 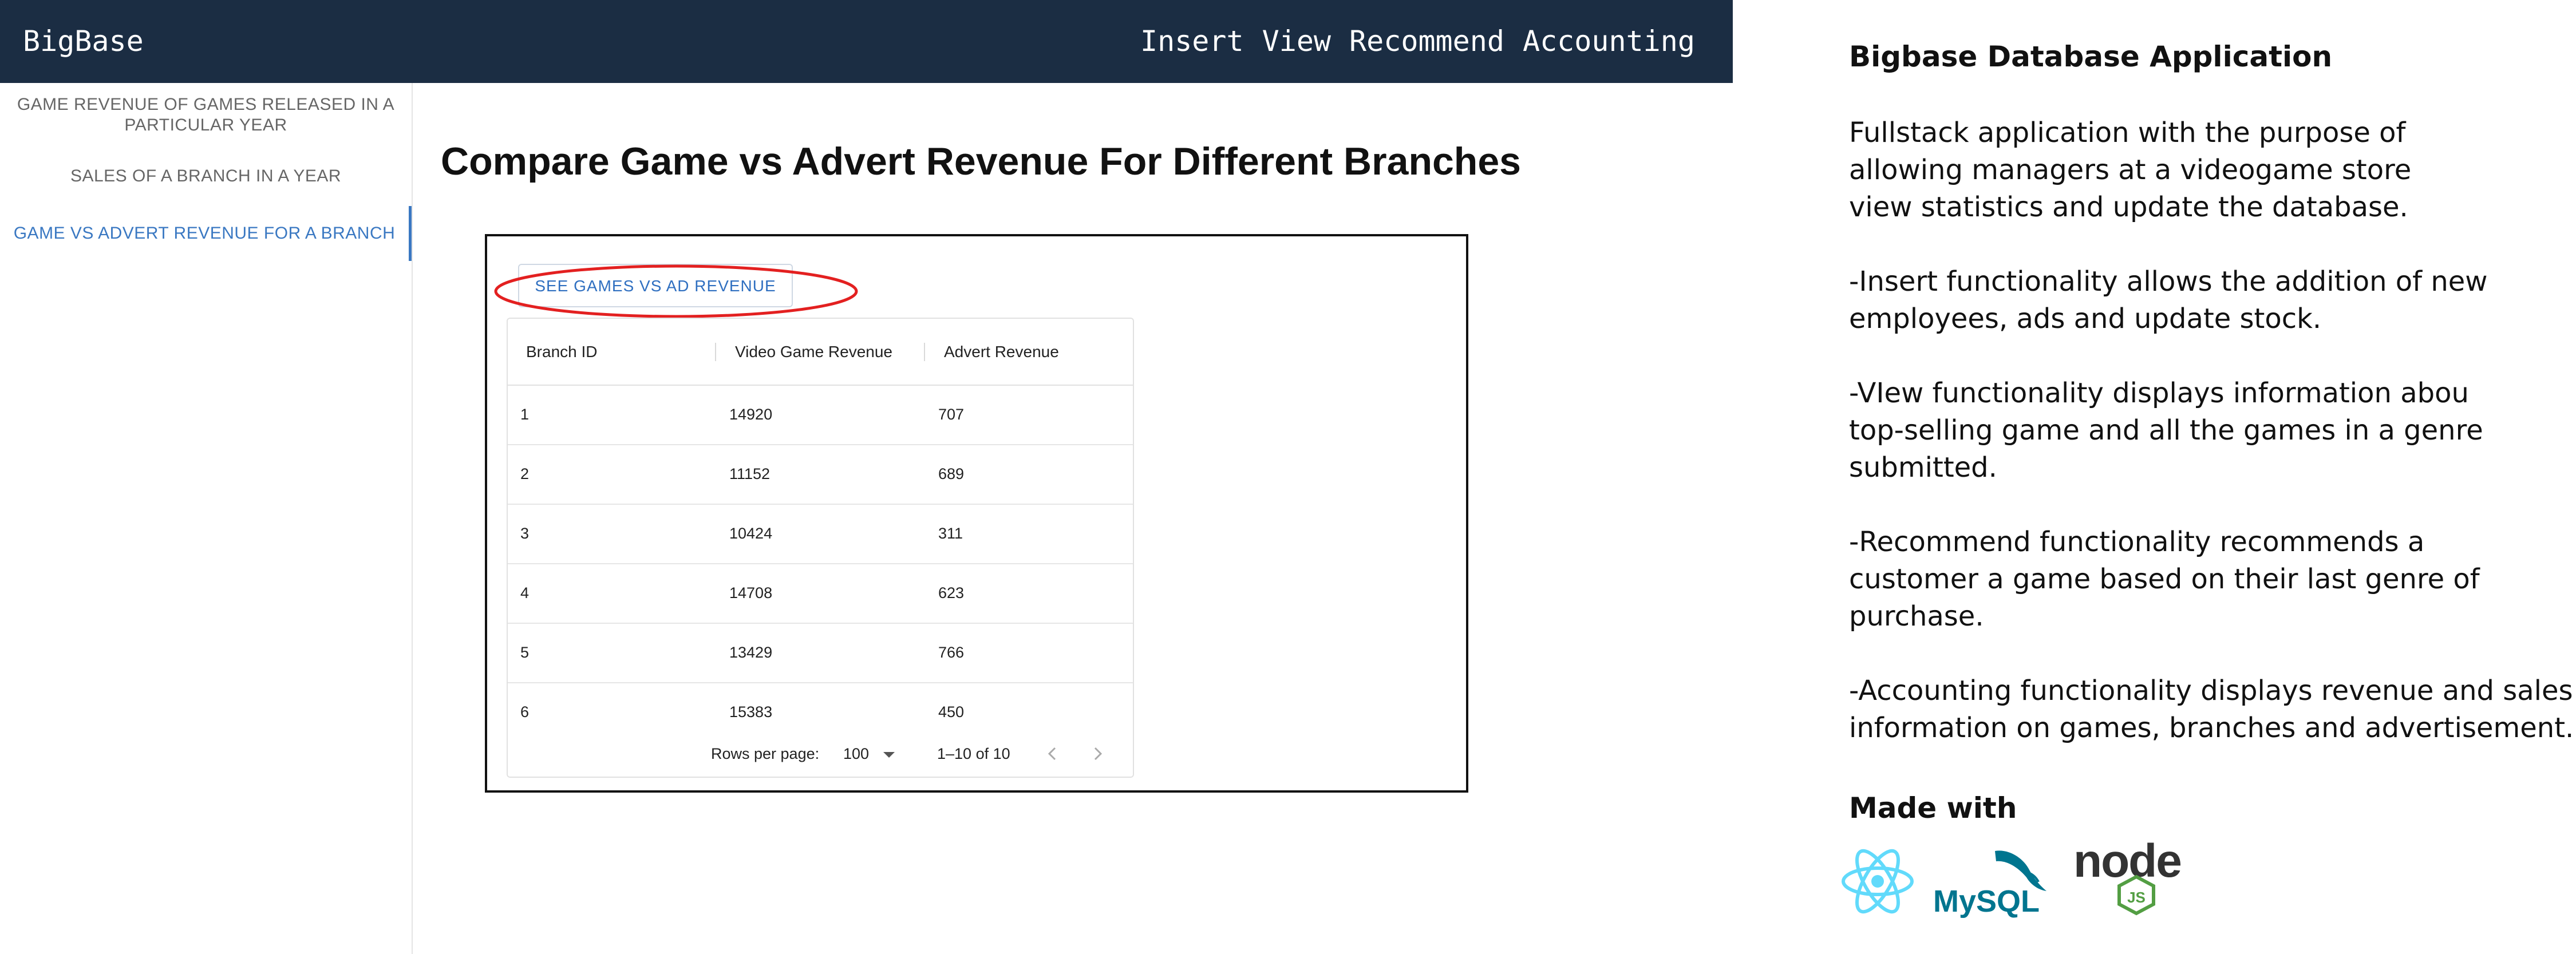 I want to click on cell-branch-id: 4, so click(x=525, y=593).